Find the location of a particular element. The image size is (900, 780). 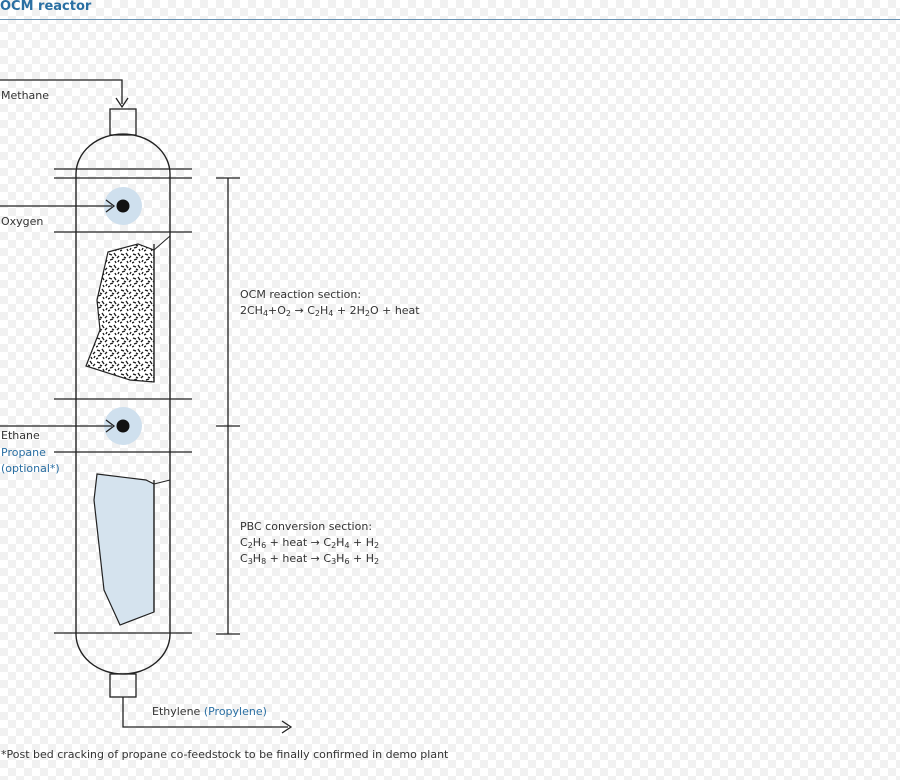

oxygen-label: Oxygen is located at coordinates (22, 221).